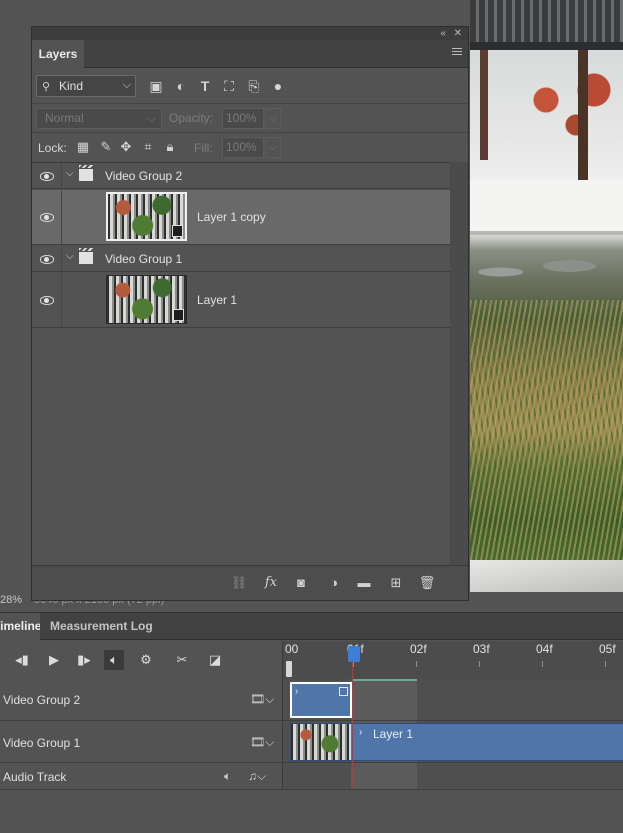  Describe the element at coordinates (191, 118) in the screenshot. I see `opacity-label: Opacity:` at that location.